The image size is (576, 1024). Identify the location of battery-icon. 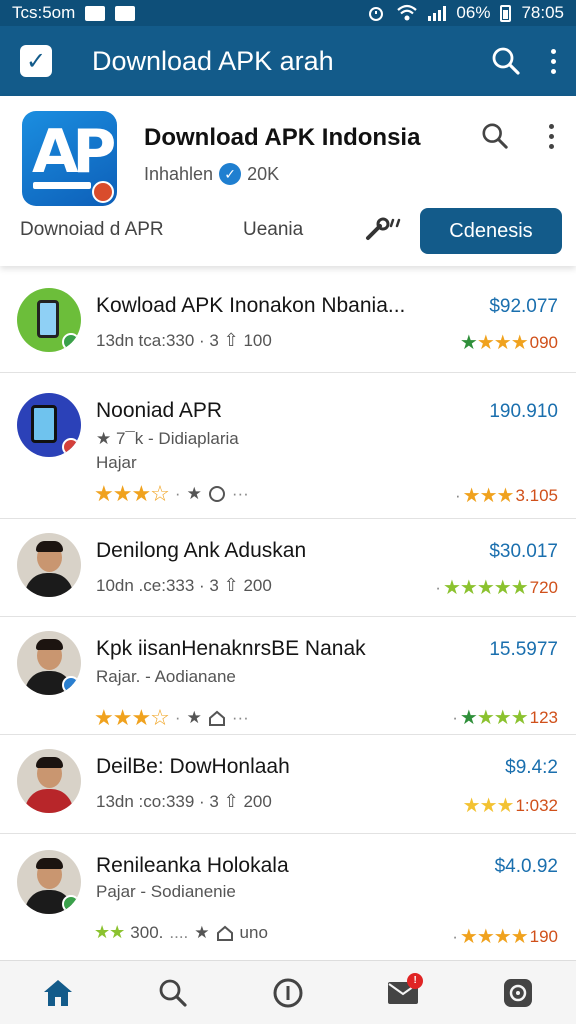
(506, 13).